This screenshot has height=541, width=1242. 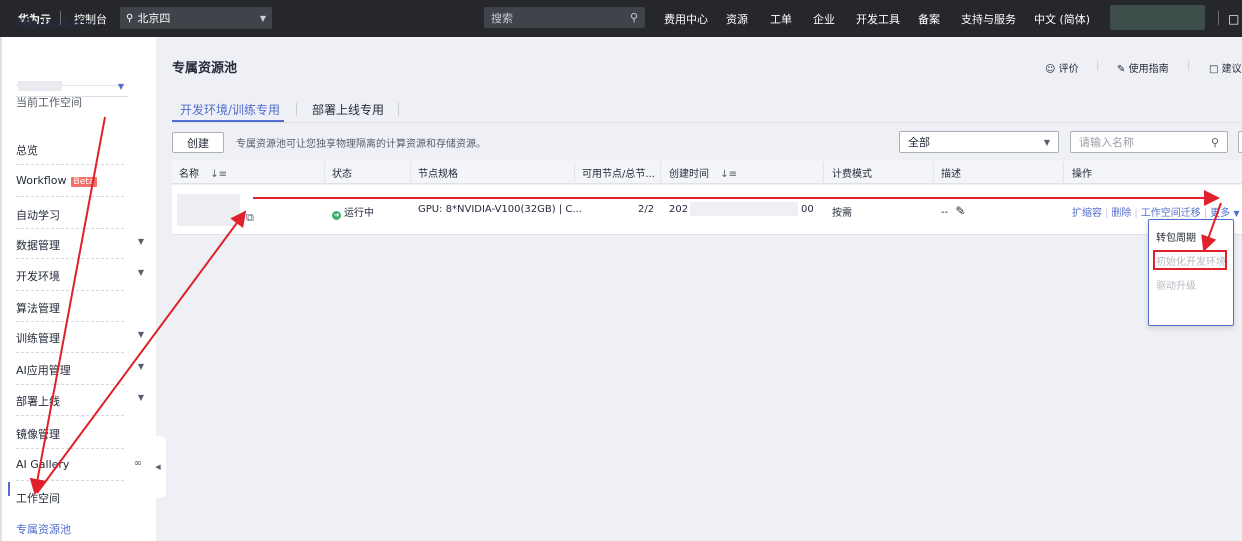 I want to click on sidebar-item-dev-environment: 开发环境 ▼, so click(x=82, y=276).